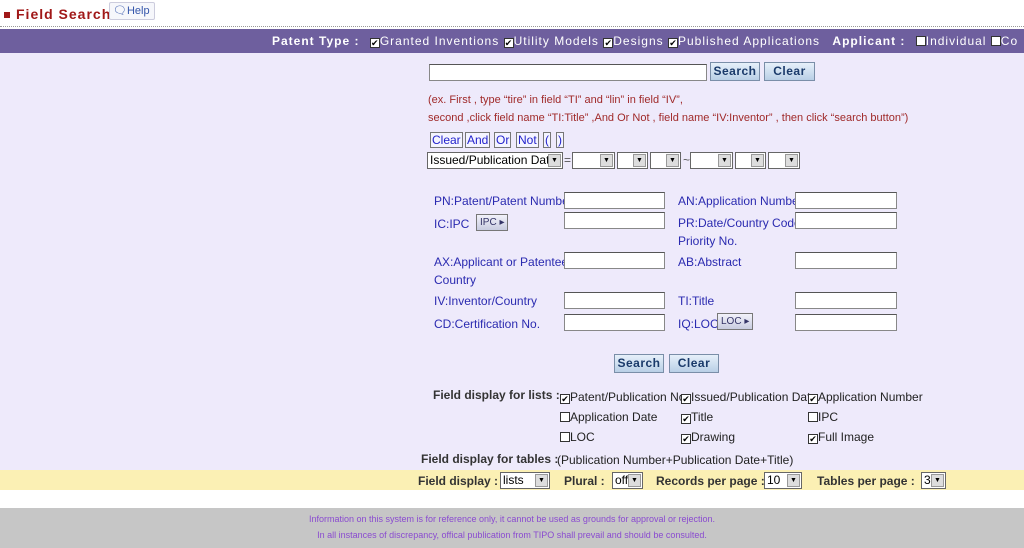  I want to click on op-clear: Clear, so click(446, 140).